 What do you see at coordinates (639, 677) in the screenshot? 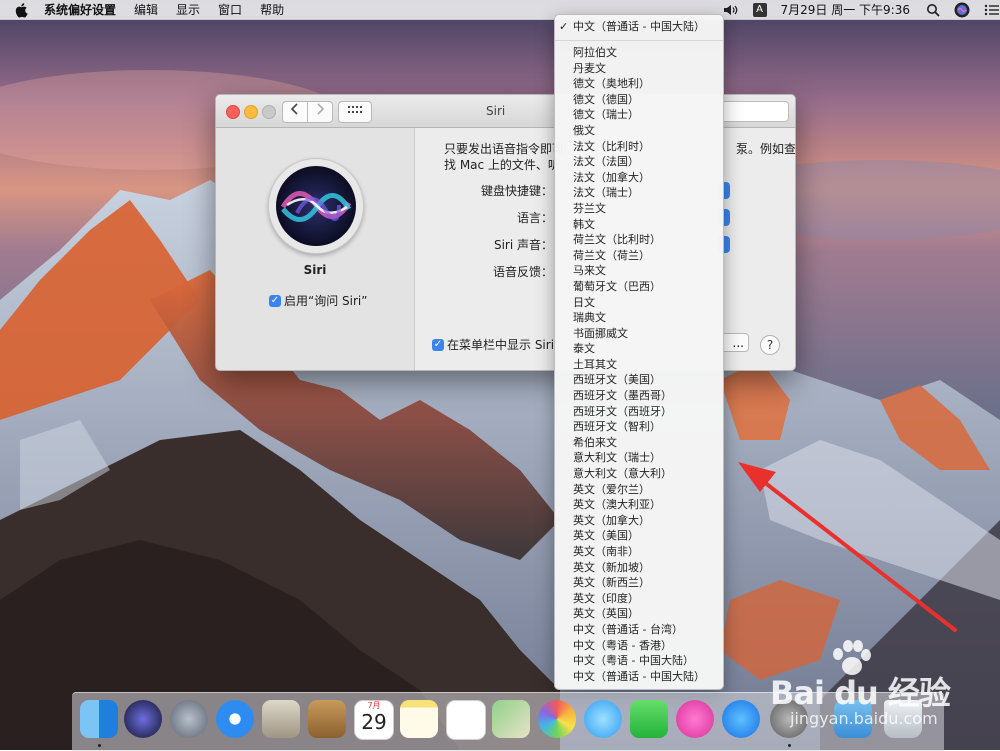
I see `menu-item-language: 中文（普通话 - 中国大陆）` at bounding box center [639, 677].